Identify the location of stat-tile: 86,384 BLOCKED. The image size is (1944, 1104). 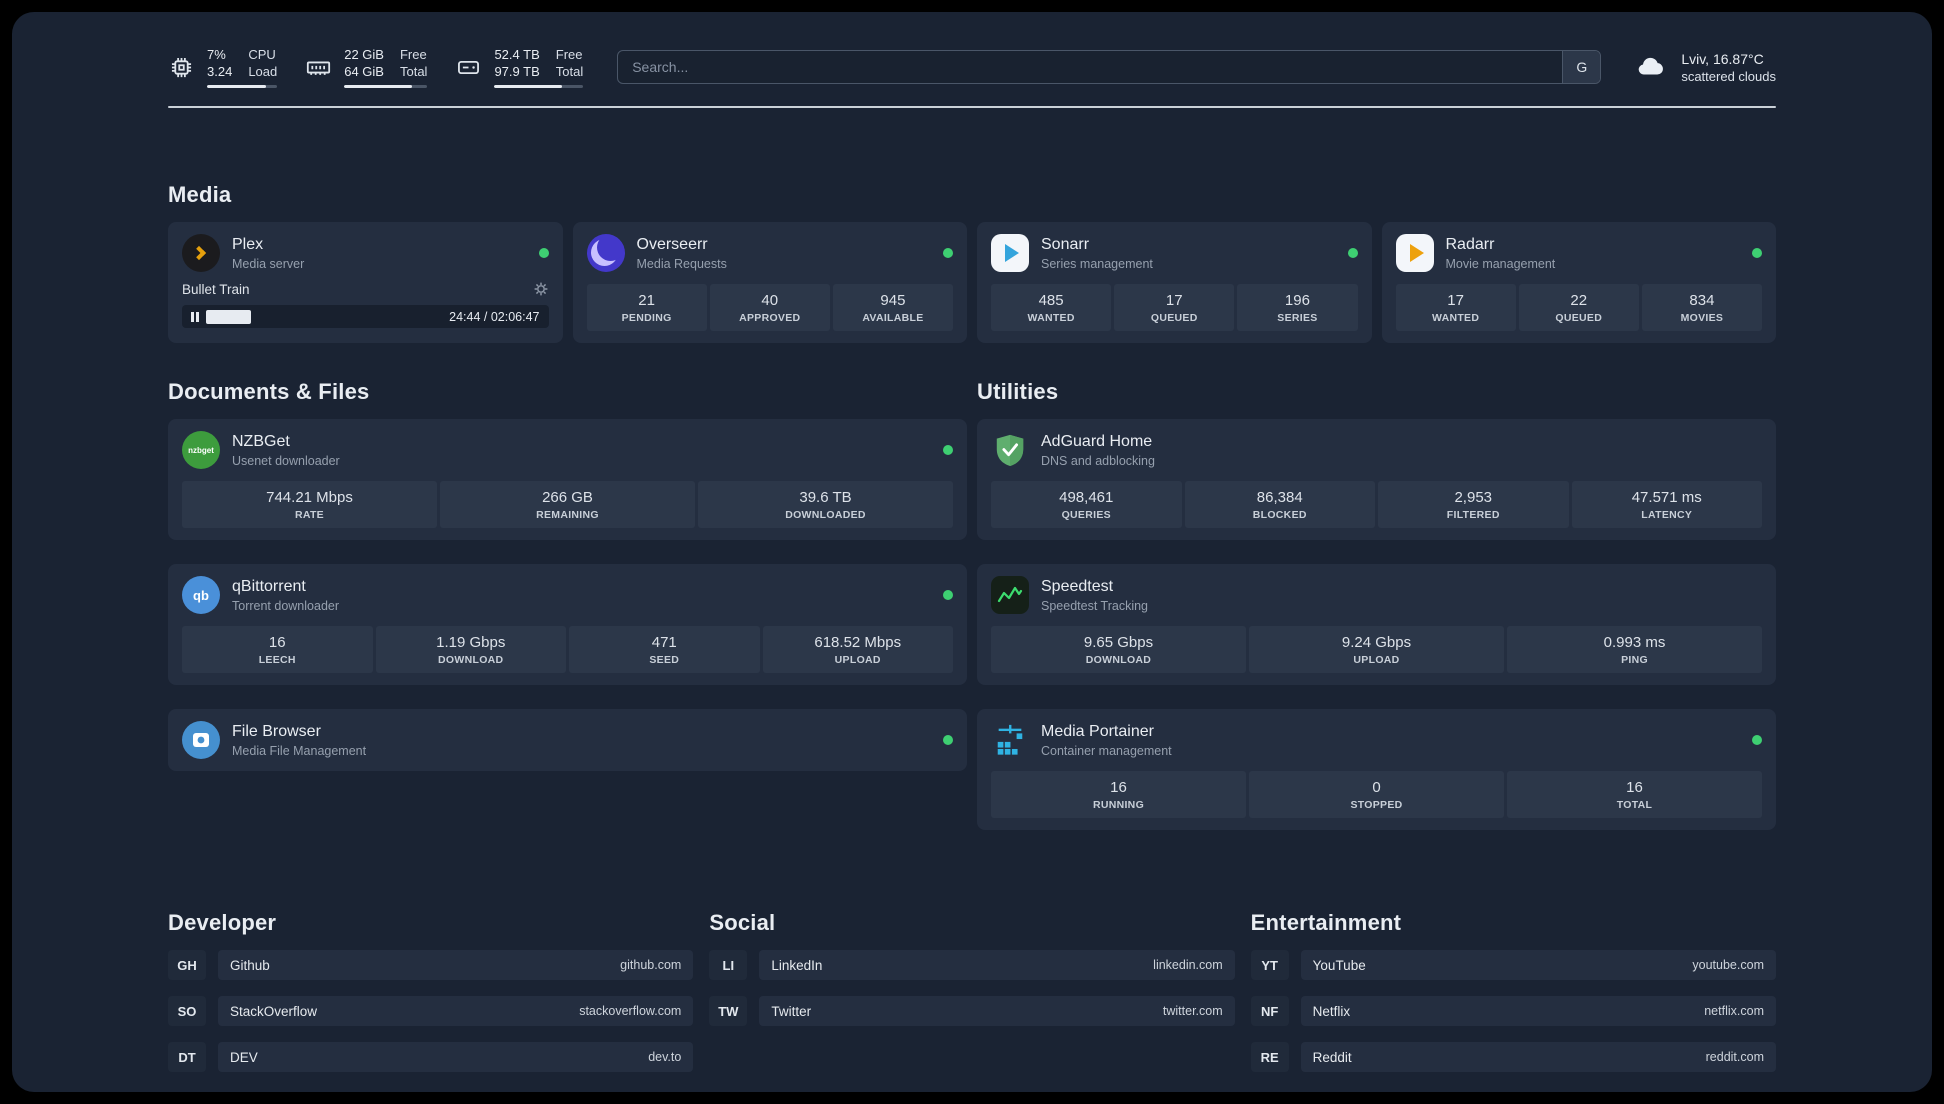
(1279, 504).